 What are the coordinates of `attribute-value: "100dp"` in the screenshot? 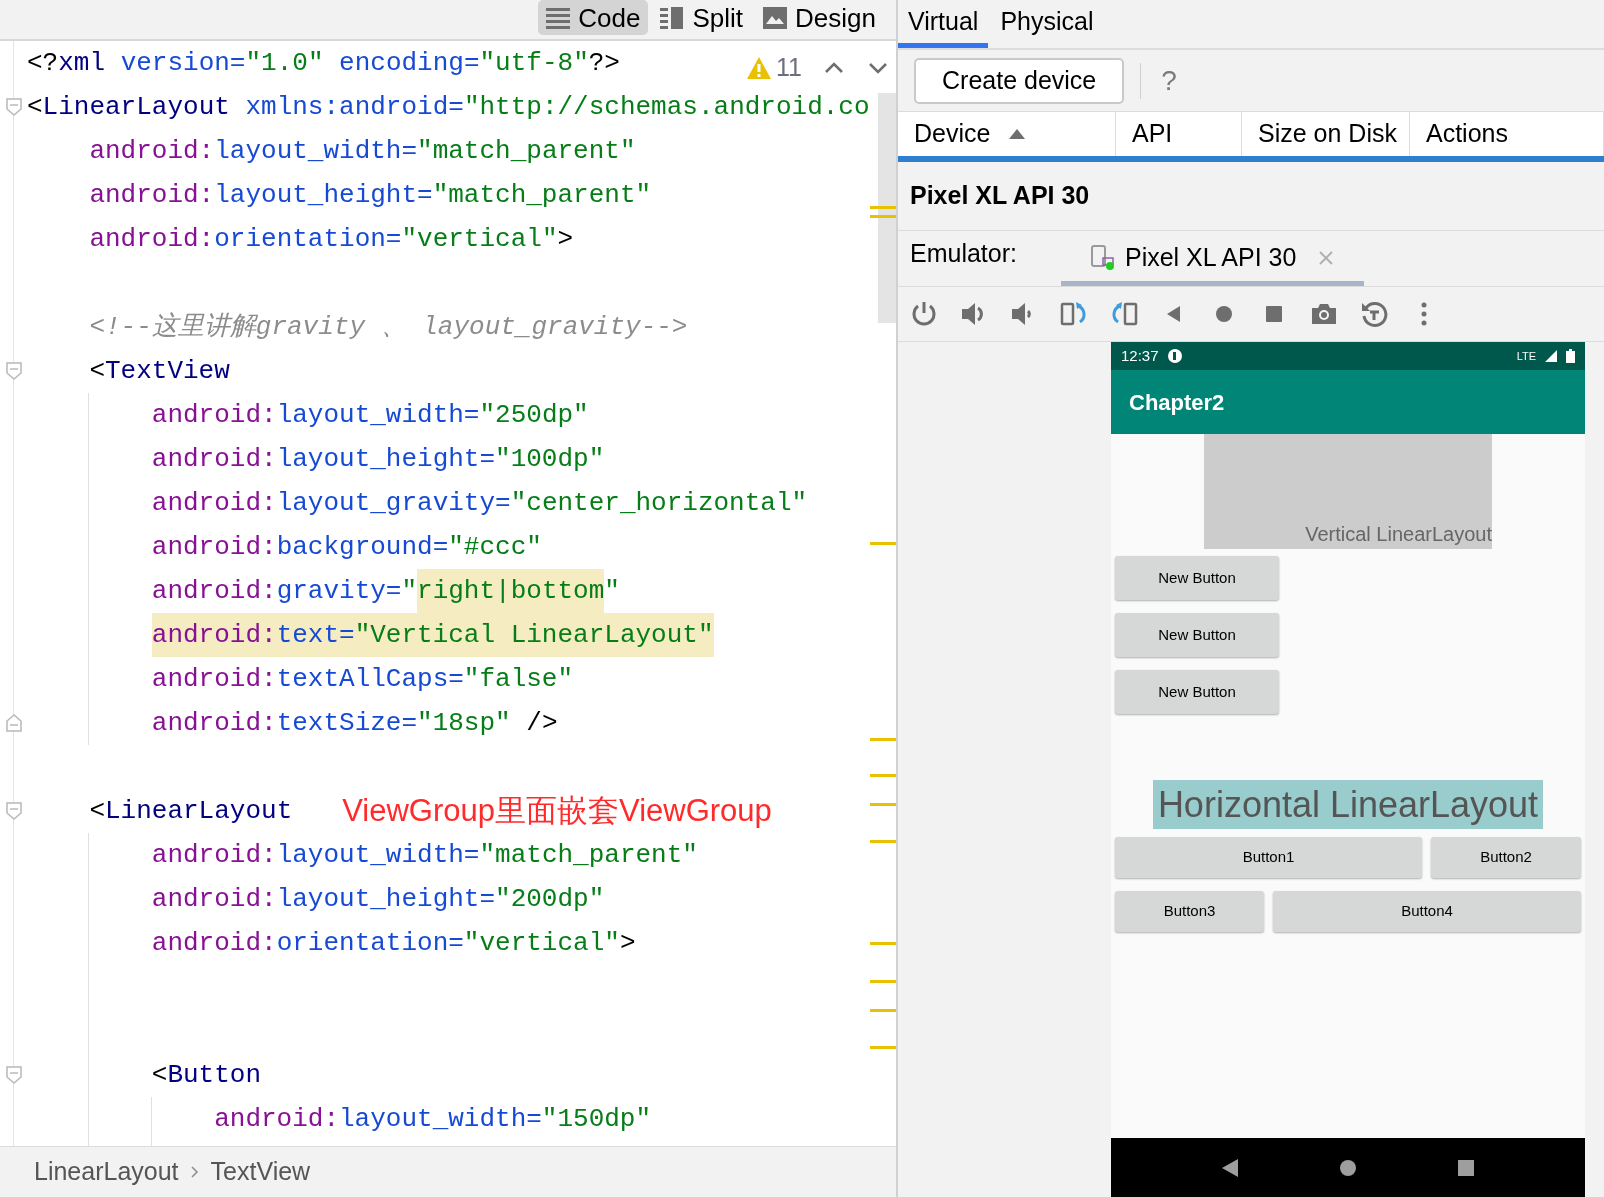 It's located at (550, 459).